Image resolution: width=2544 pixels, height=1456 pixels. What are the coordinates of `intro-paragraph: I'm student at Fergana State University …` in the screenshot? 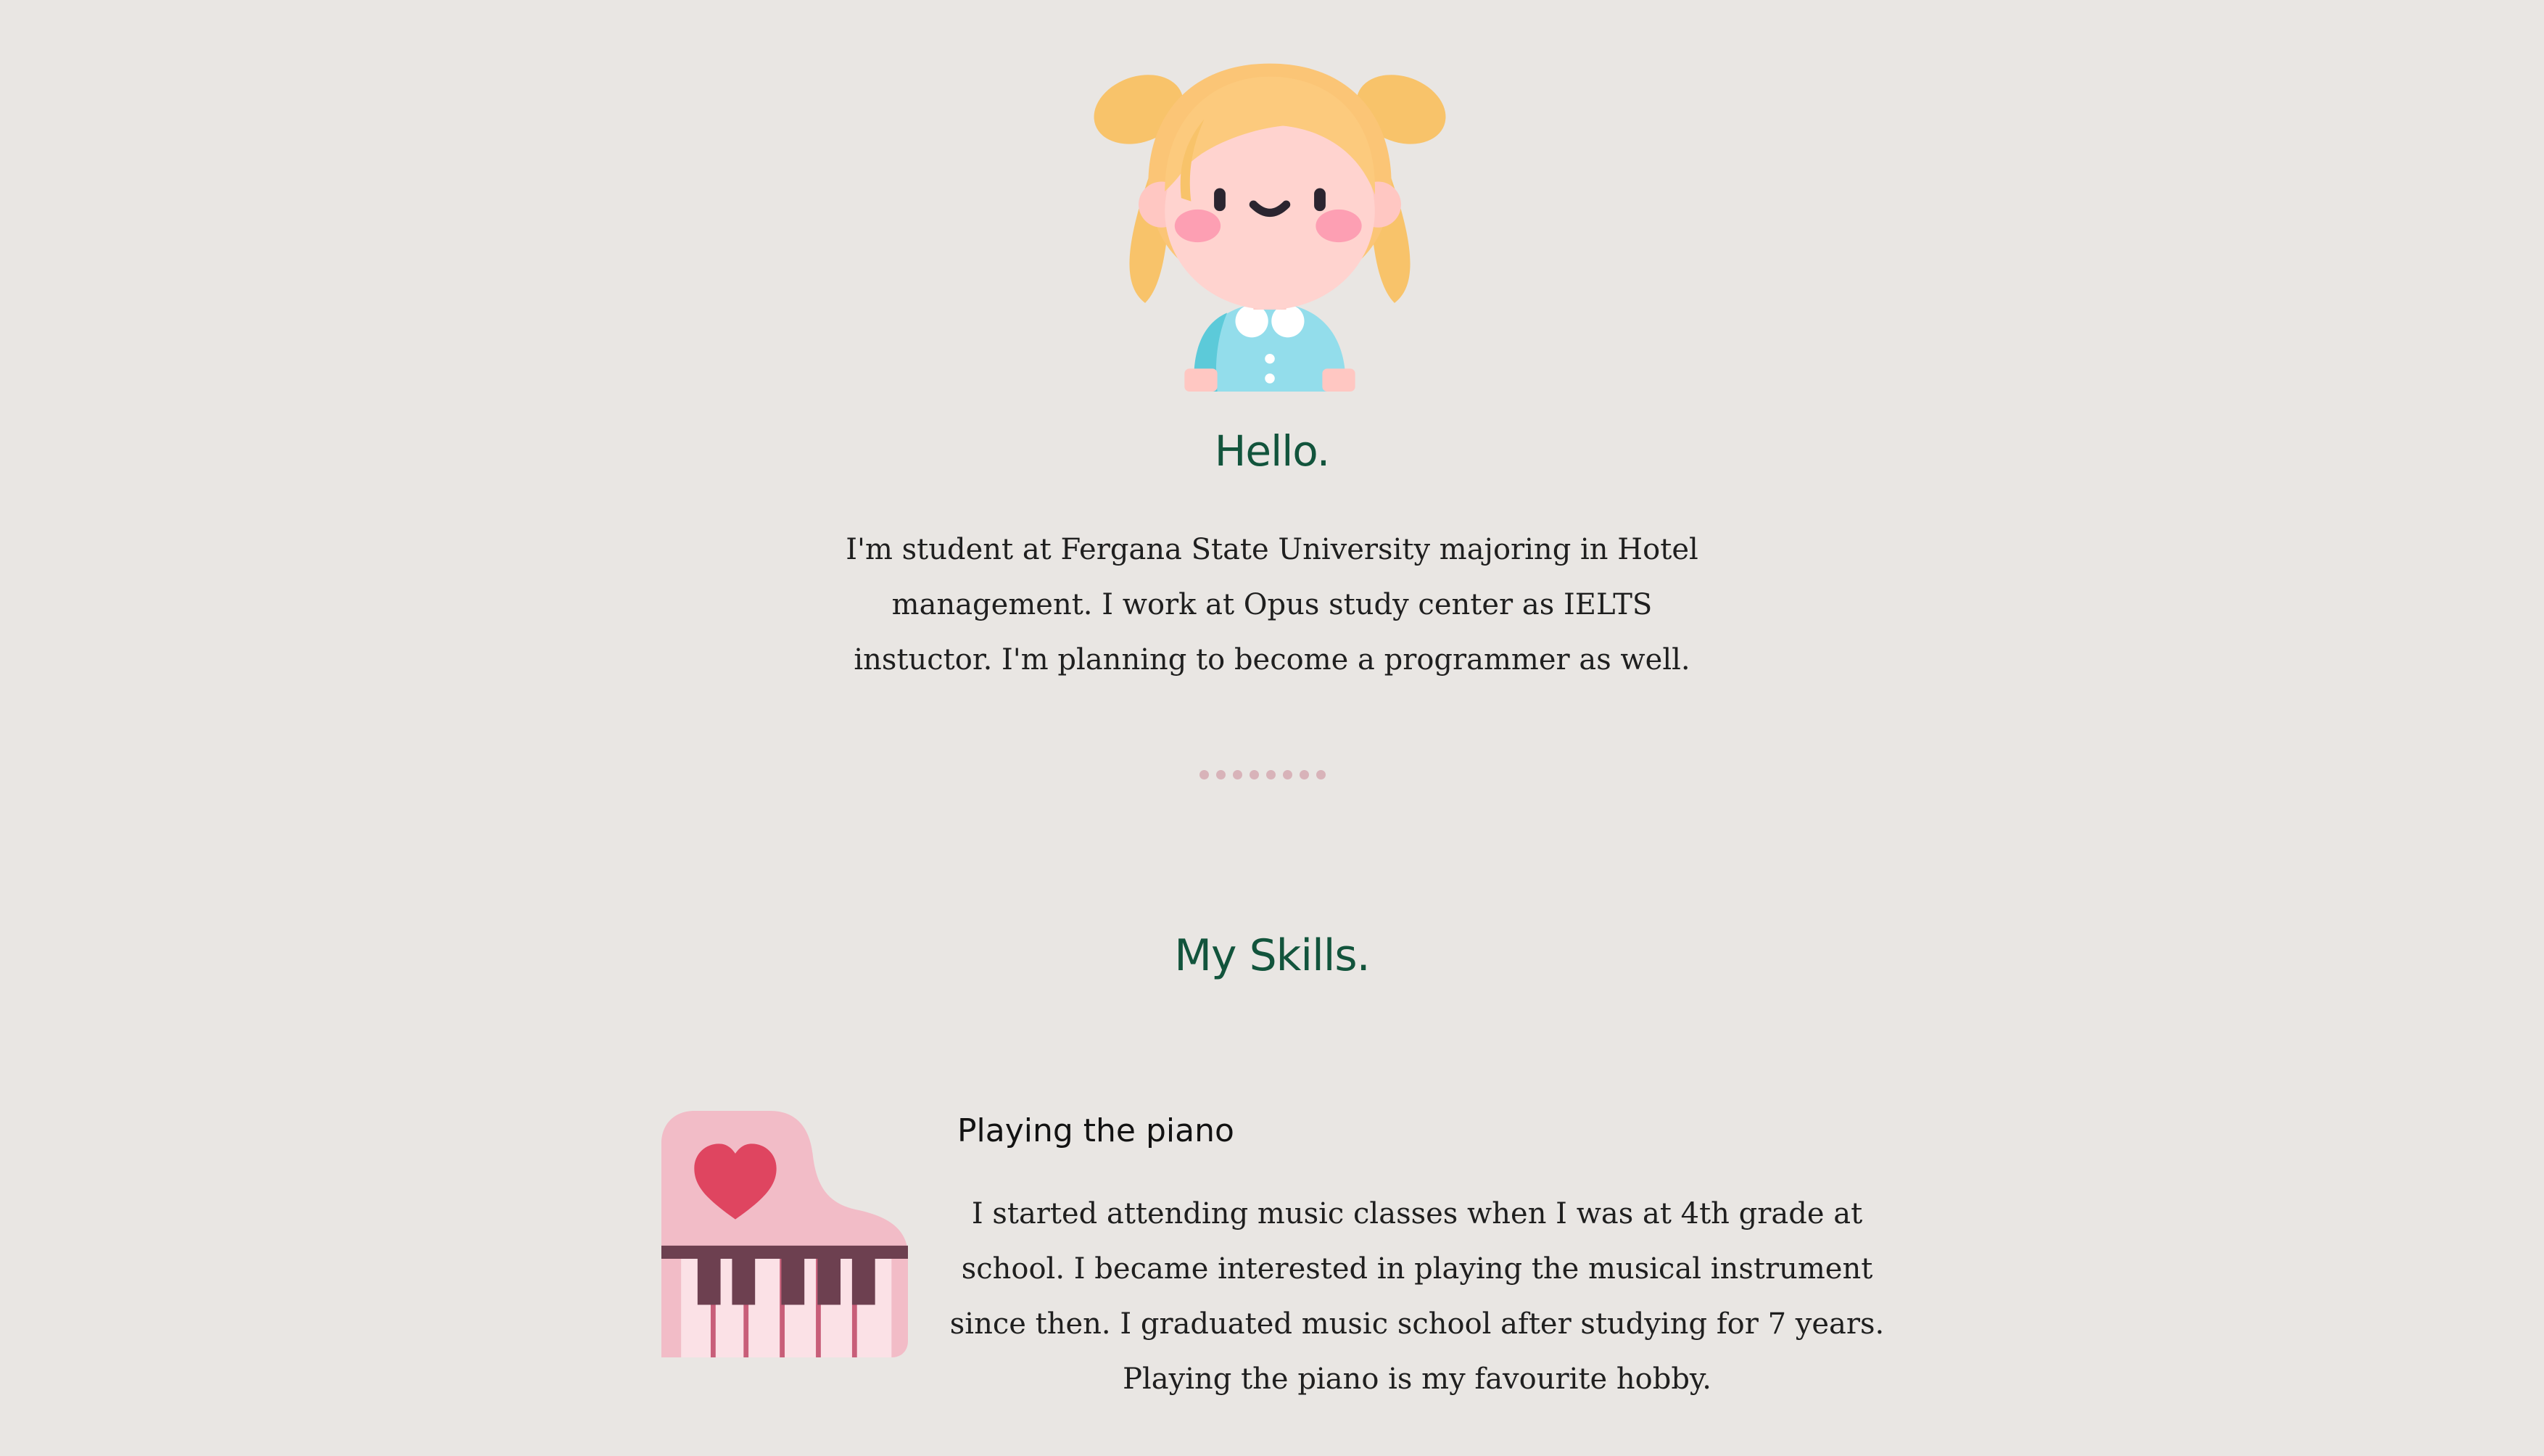 It's located at (1272, 605).